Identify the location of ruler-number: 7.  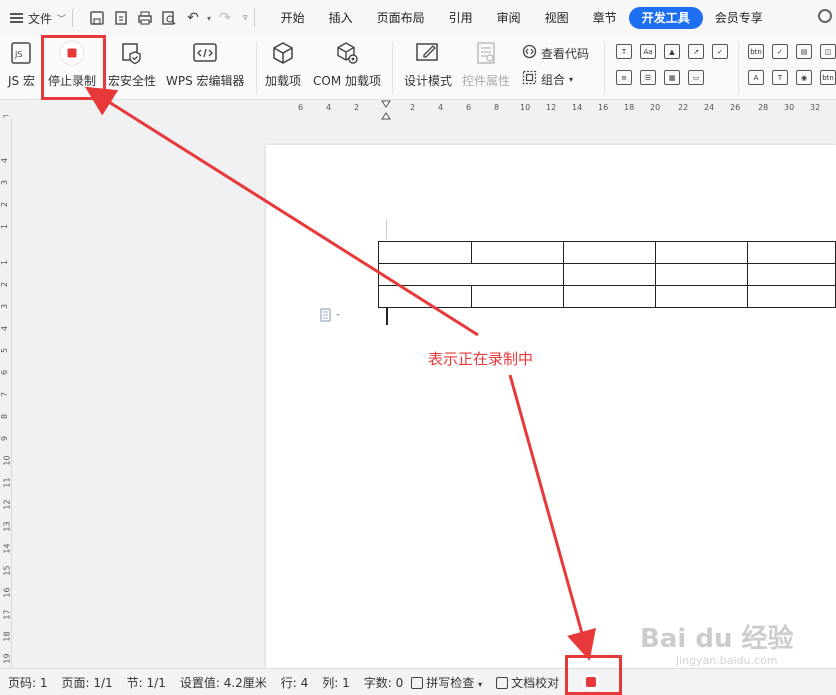
(5, 394).